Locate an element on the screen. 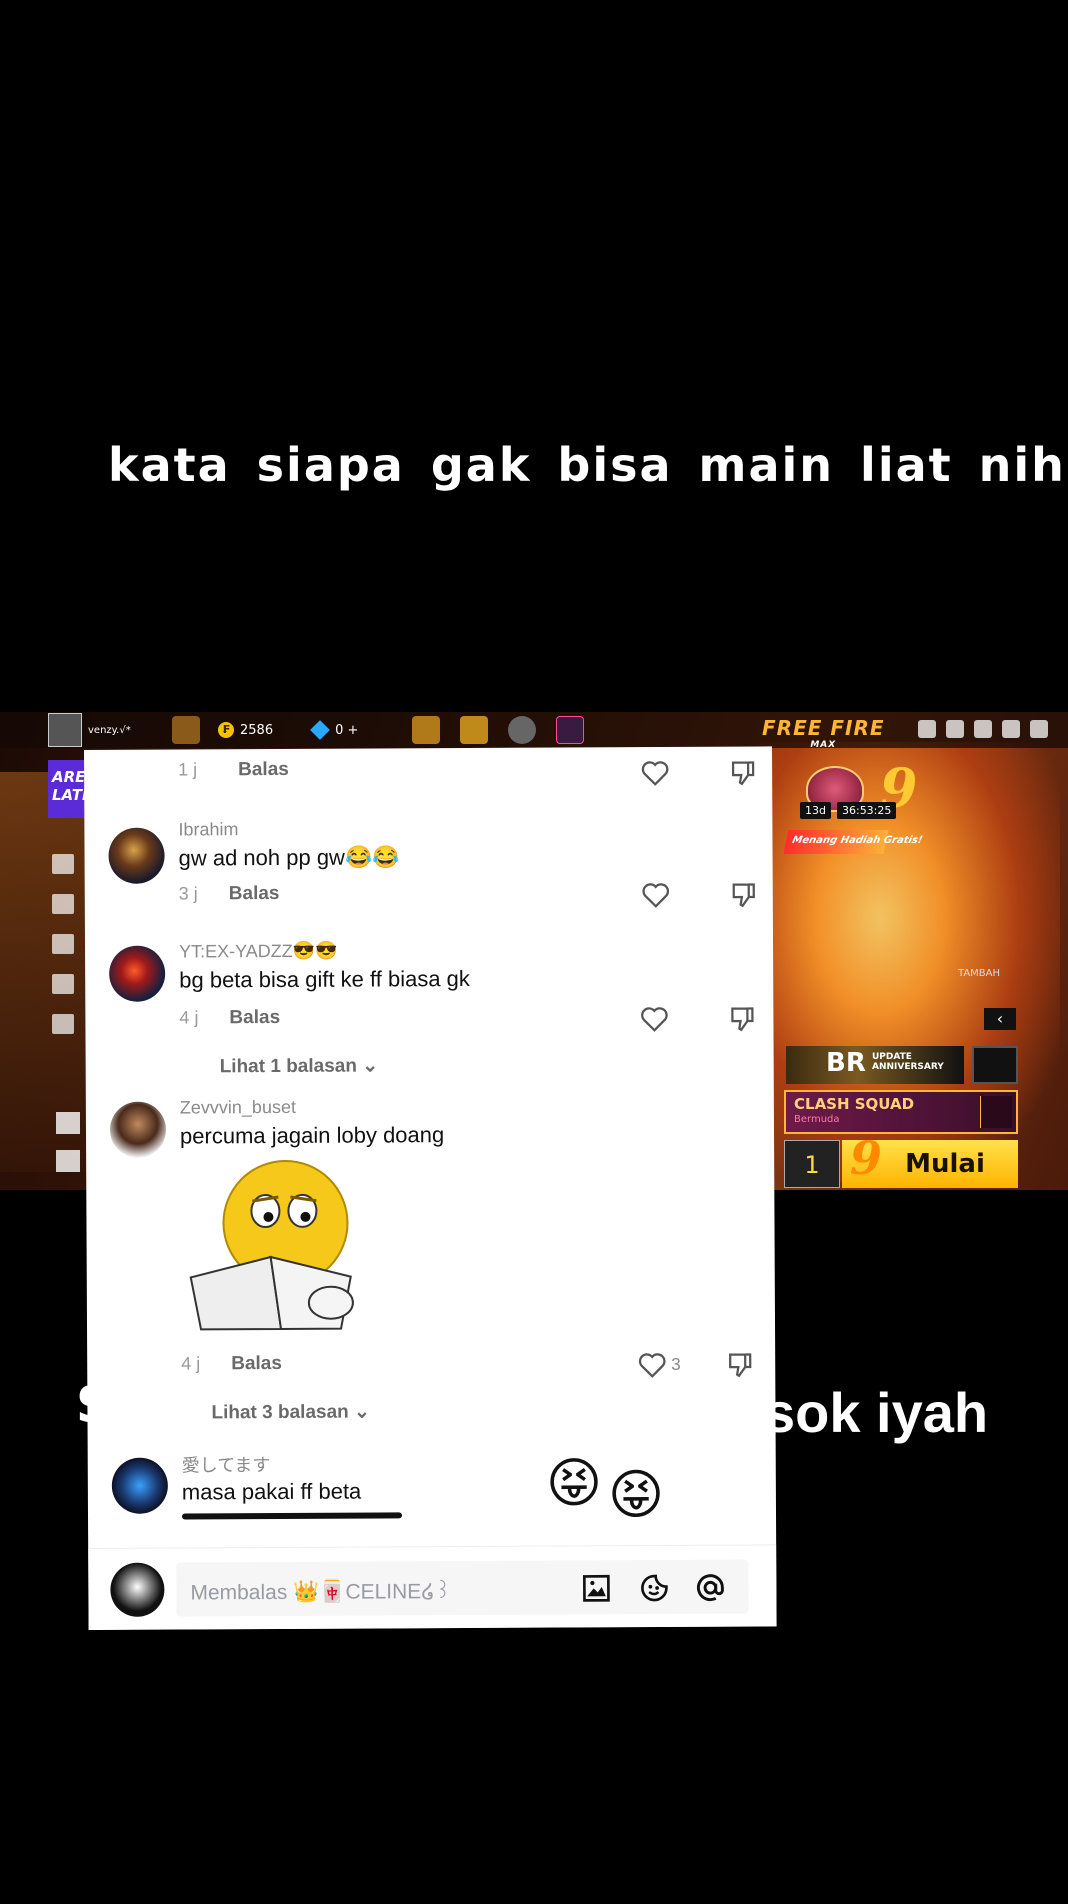 The image size is (1068, 1904). elite-icon is located at coordinates (522, 730).